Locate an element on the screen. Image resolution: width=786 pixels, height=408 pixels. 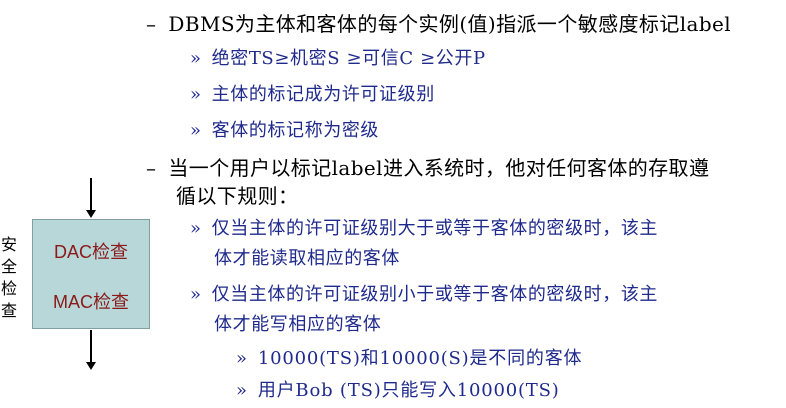
bullet-access-rules-continued: 循以下规则： is located at coordinates (237, 194).